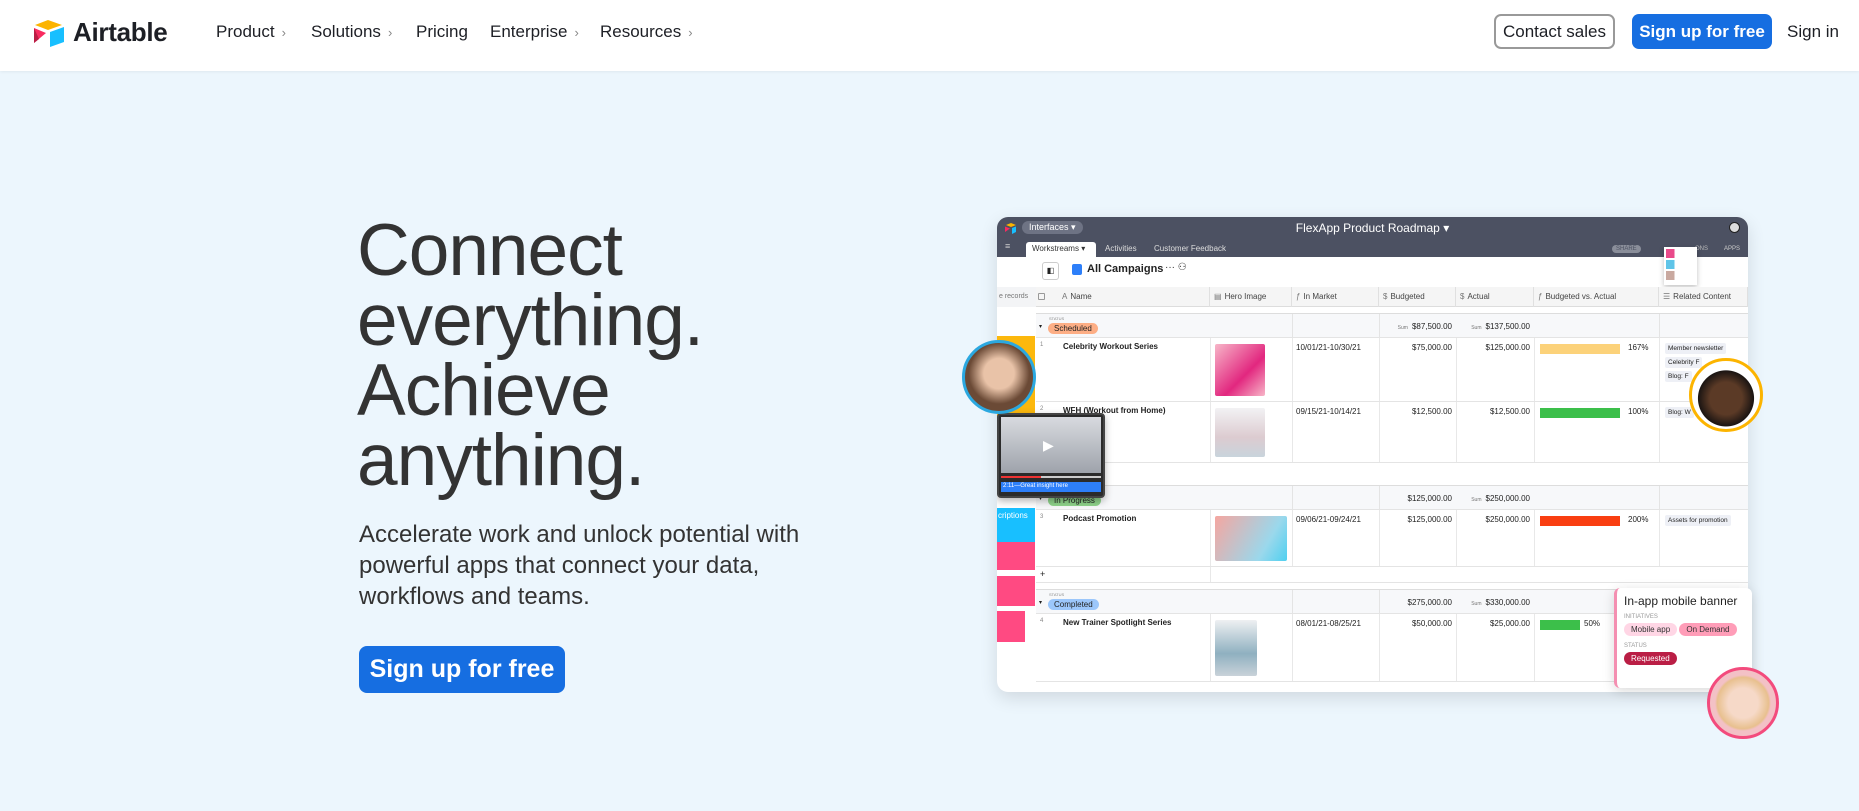 The height and width of the screenshot is (811, 1859). I want to click on column-header-budgeted-vs-actual: ƒ Budgeted vs. Actual, so click(1596, 297).